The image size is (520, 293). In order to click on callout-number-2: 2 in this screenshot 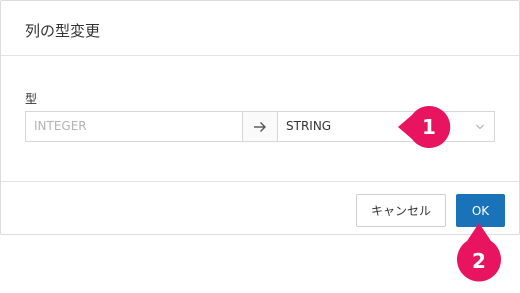, I will do `click(479, 261)`.